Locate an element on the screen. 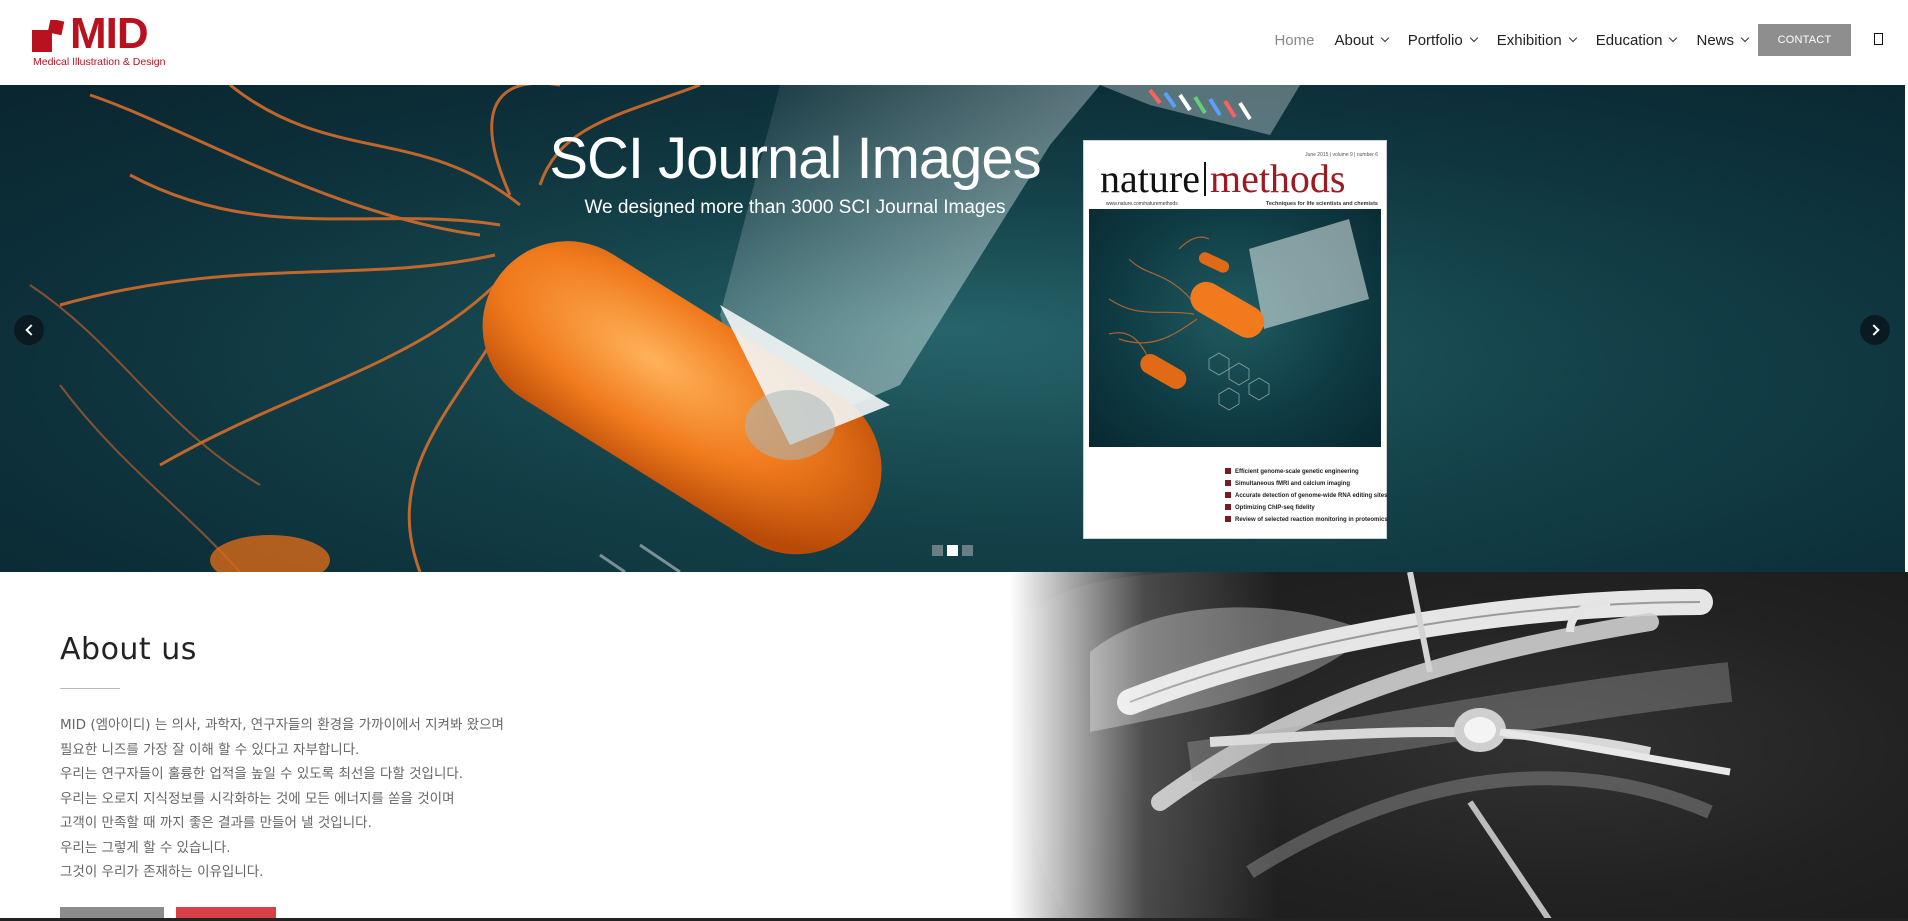  about-line: 필요한 니즈를 가장 잘 이해 할 수 있다고 자부합니다. is located at coordinates (210, 749).